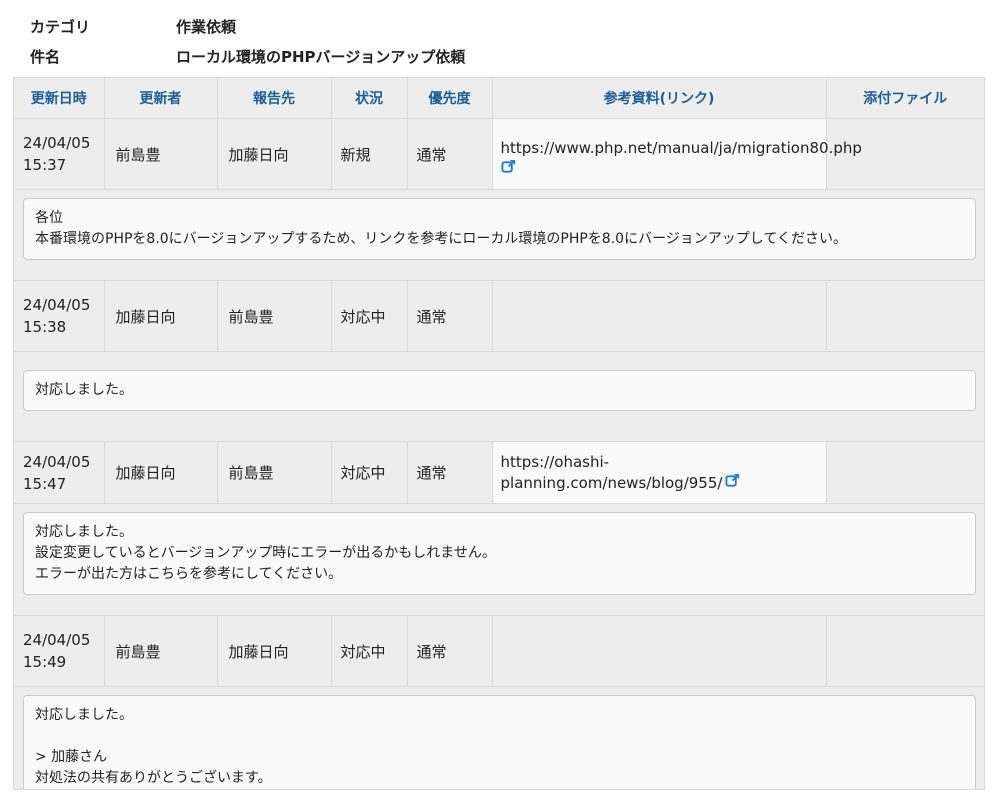 Image resolution: width=1000 pixels, height=812 pixels. I want to click on message-box: 対応しました。, so click(499, 390).